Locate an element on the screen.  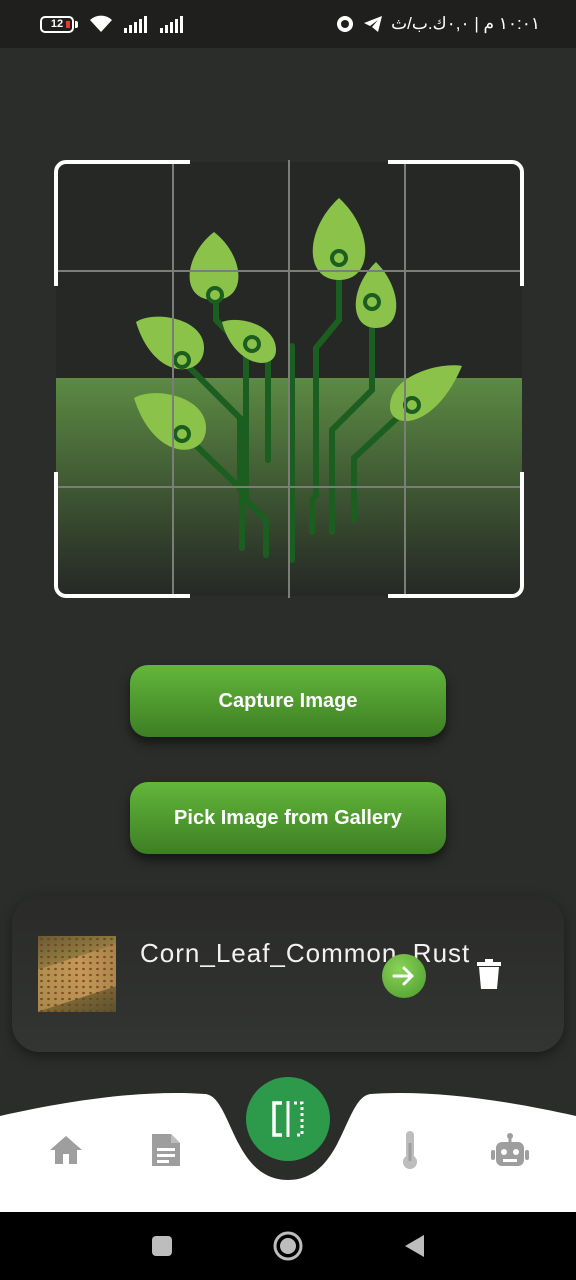
nav-home is located at coordinates (66, 1150).